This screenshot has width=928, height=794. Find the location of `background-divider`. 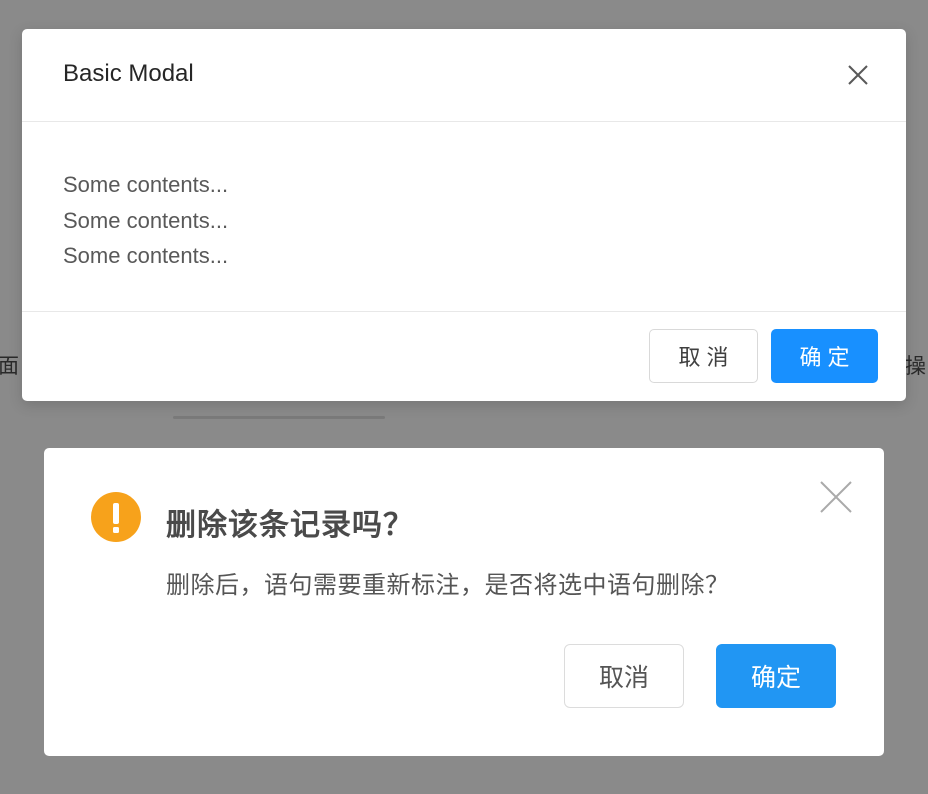

background-divider is located at coordinates (279, 417).